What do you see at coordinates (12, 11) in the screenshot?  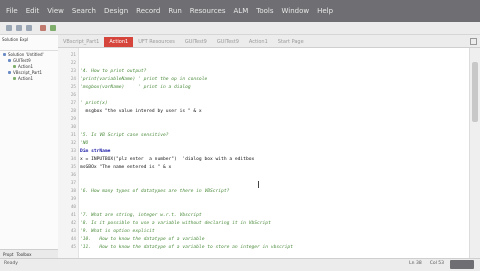 I see `menu-item: File` at bounding box center [12, 11].